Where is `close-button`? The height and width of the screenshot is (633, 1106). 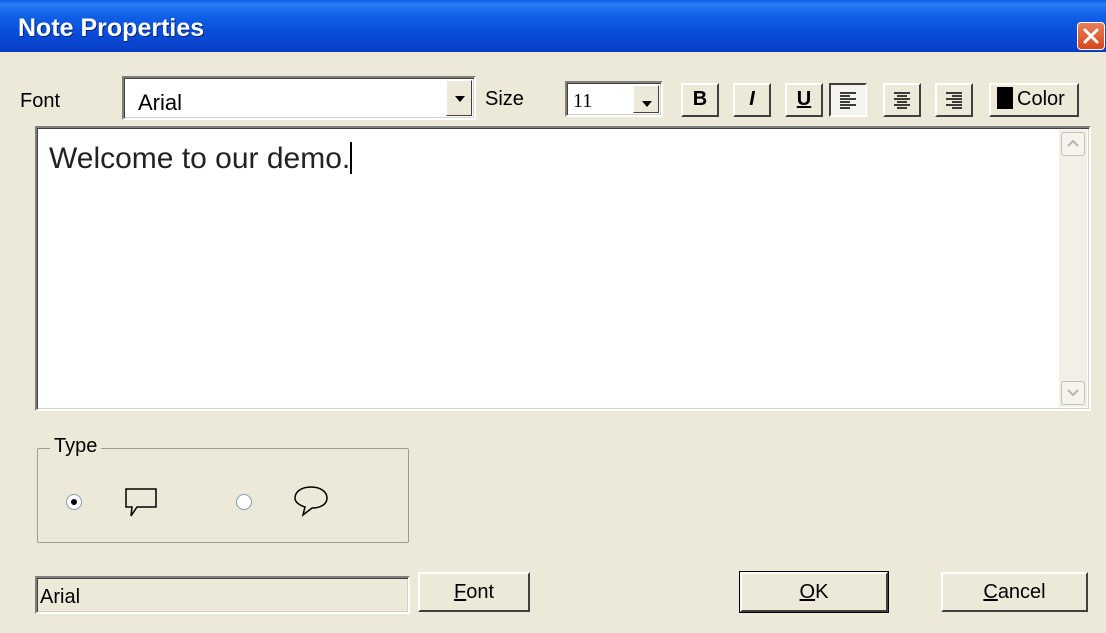 close-button is located at coordinates (1091, 36).